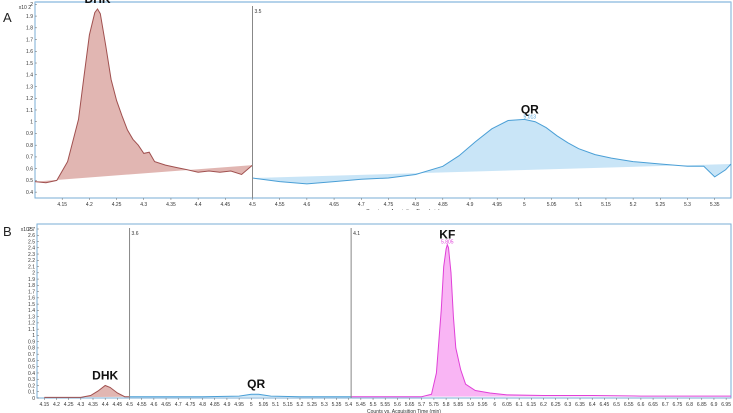 The height and width of the screenshot is (413, 733). Describe the element at coordinates (258, 12) in the screenshot. I see `segment-divider-label: 3.5` at that location.